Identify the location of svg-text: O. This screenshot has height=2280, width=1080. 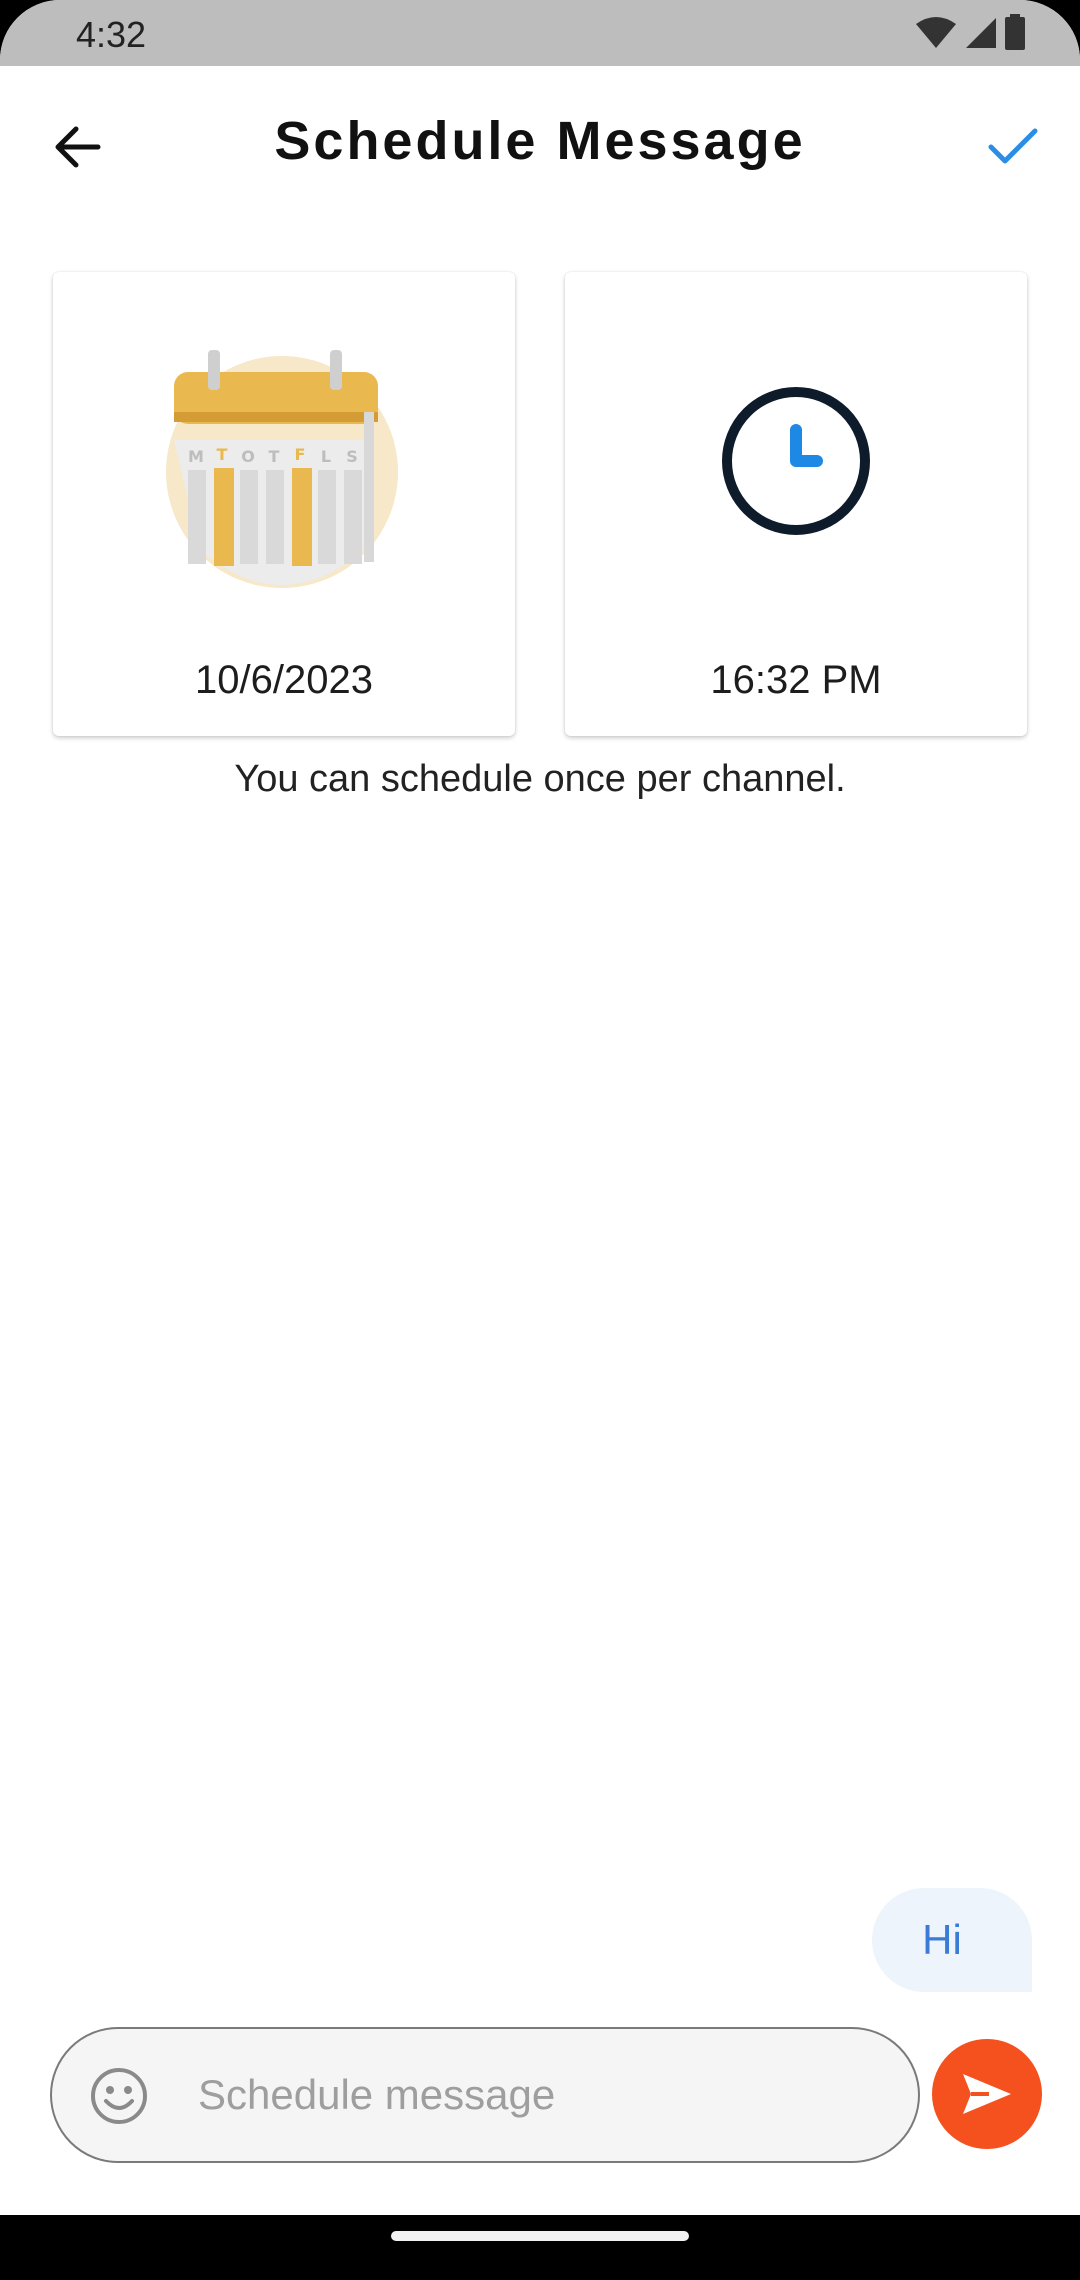
(248, 456).